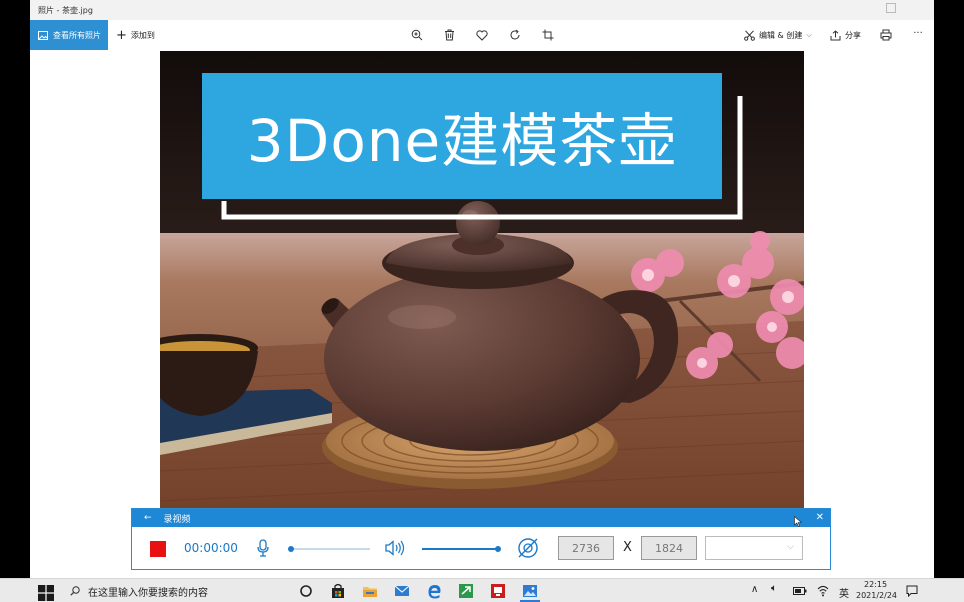 The image size is (964, 602). Describe the element at coordinates (466, 591) in the screenshot. I see `green-app-icon` at that location.